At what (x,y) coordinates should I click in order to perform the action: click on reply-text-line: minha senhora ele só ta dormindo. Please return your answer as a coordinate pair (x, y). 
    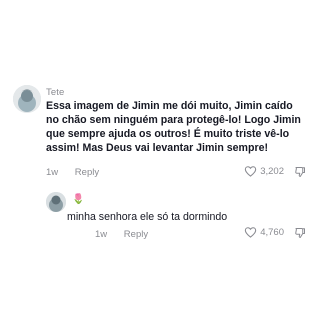
    Looking at the image, I should click on (147, 217).